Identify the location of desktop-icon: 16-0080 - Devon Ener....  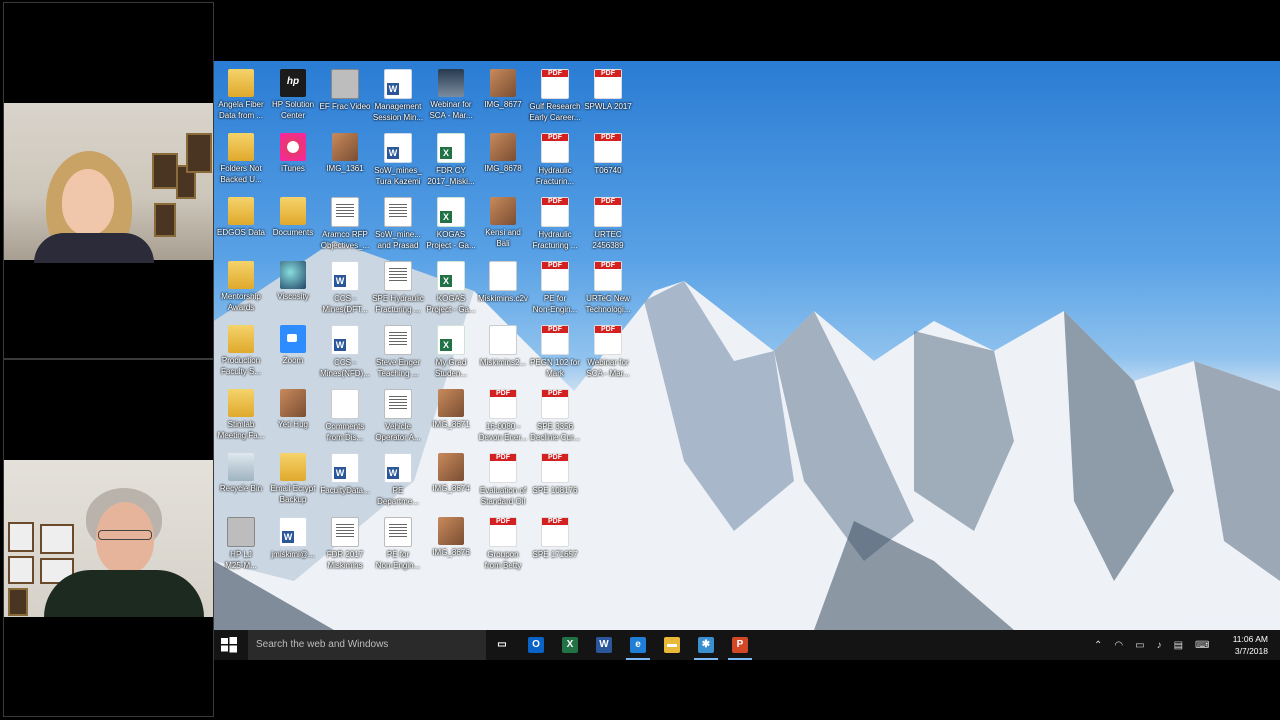
(503, 416).